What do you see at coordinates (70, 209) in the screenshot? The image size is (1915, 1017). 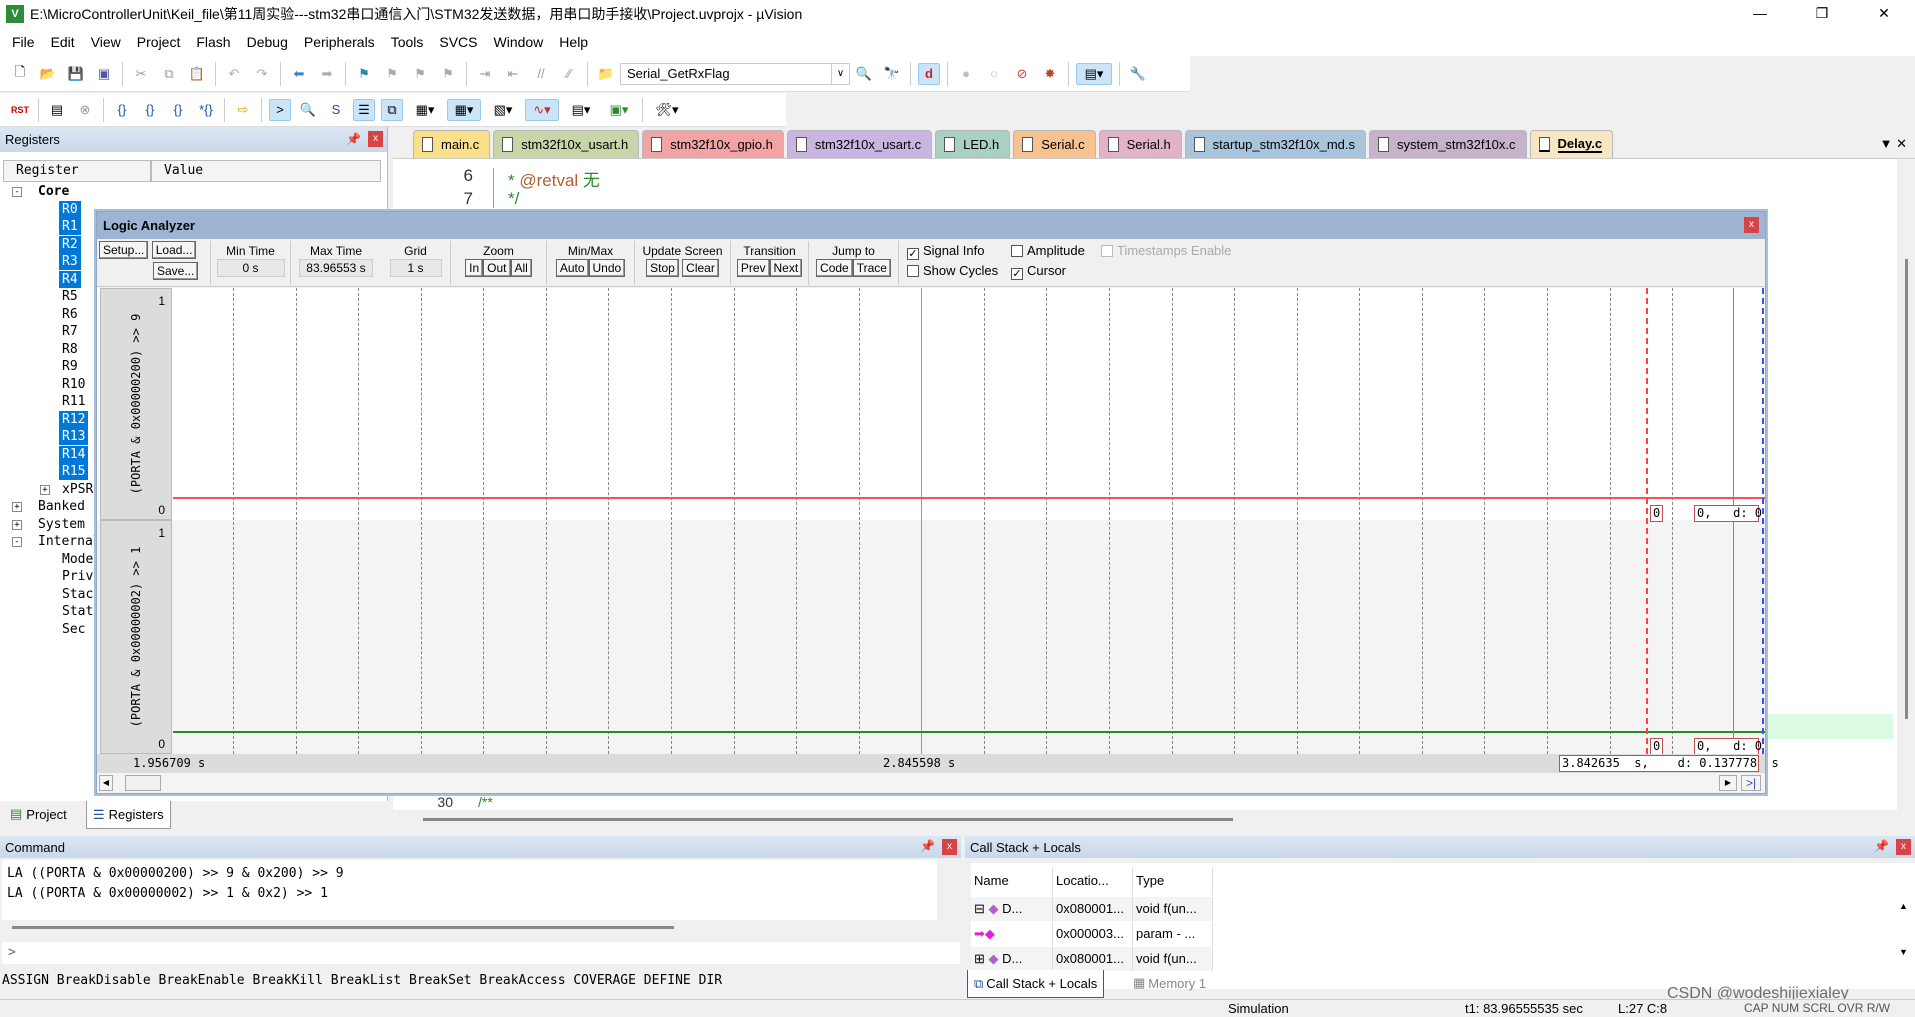 I see `register-item: R0` at bounding box center [70, 209].